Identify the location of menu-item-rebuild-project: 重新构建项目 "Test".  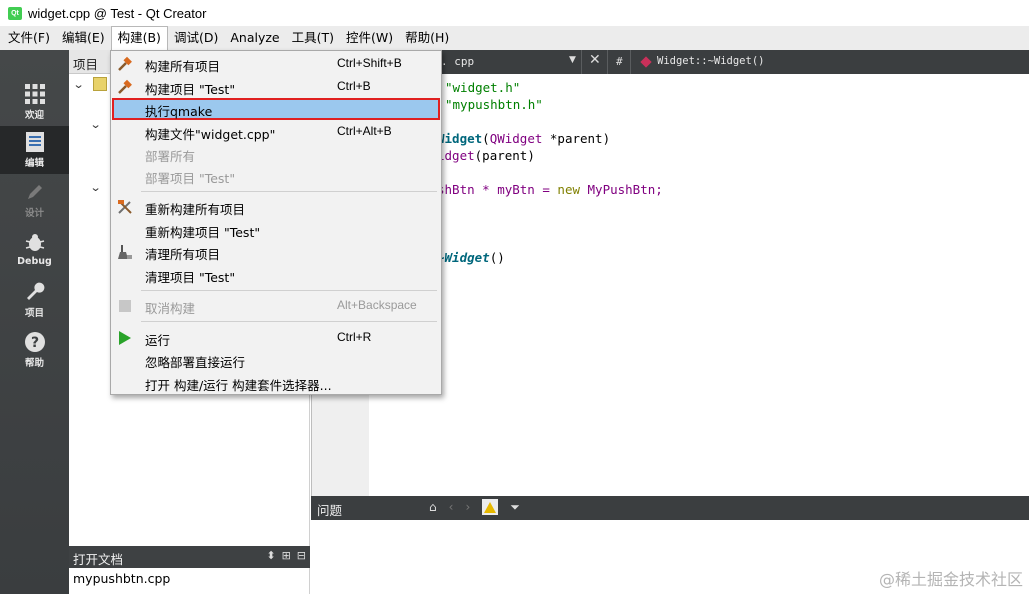
(276, 230).